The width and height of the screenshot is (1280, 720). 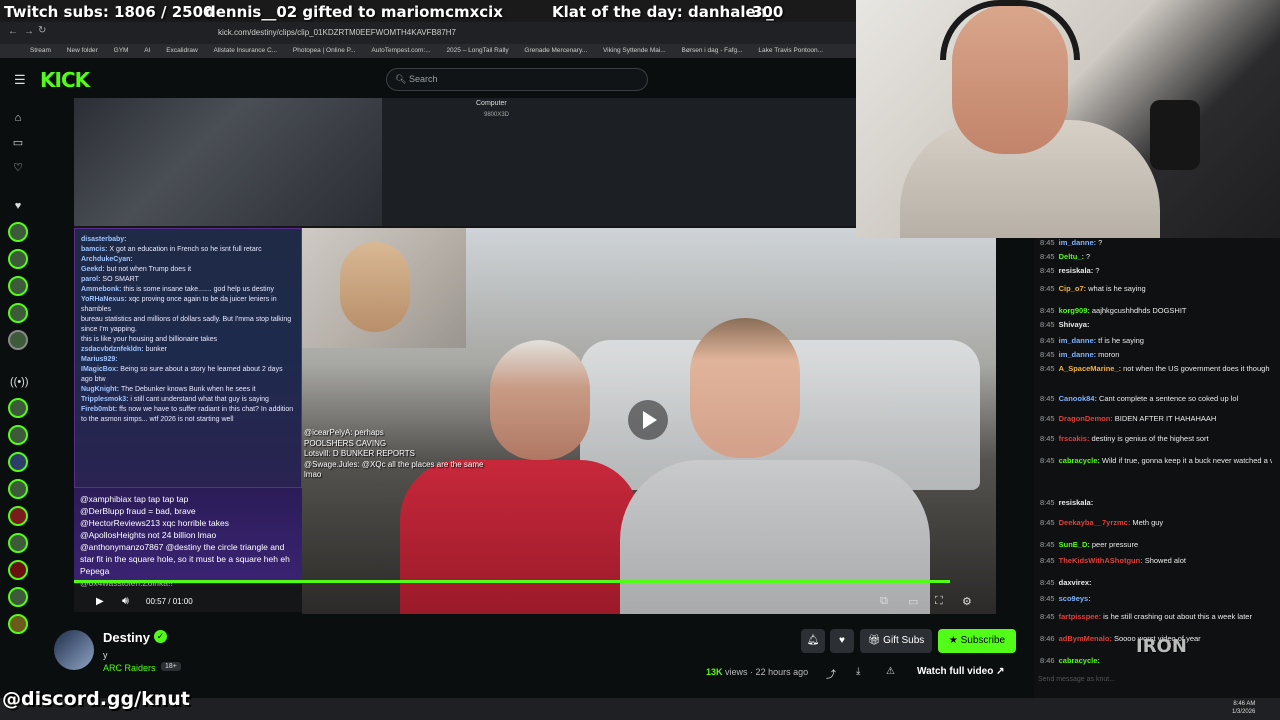 What do you see at coordinates (13, 31) in the screenshot?
I see `back-icon: ←` at bounding box center [13, 31].